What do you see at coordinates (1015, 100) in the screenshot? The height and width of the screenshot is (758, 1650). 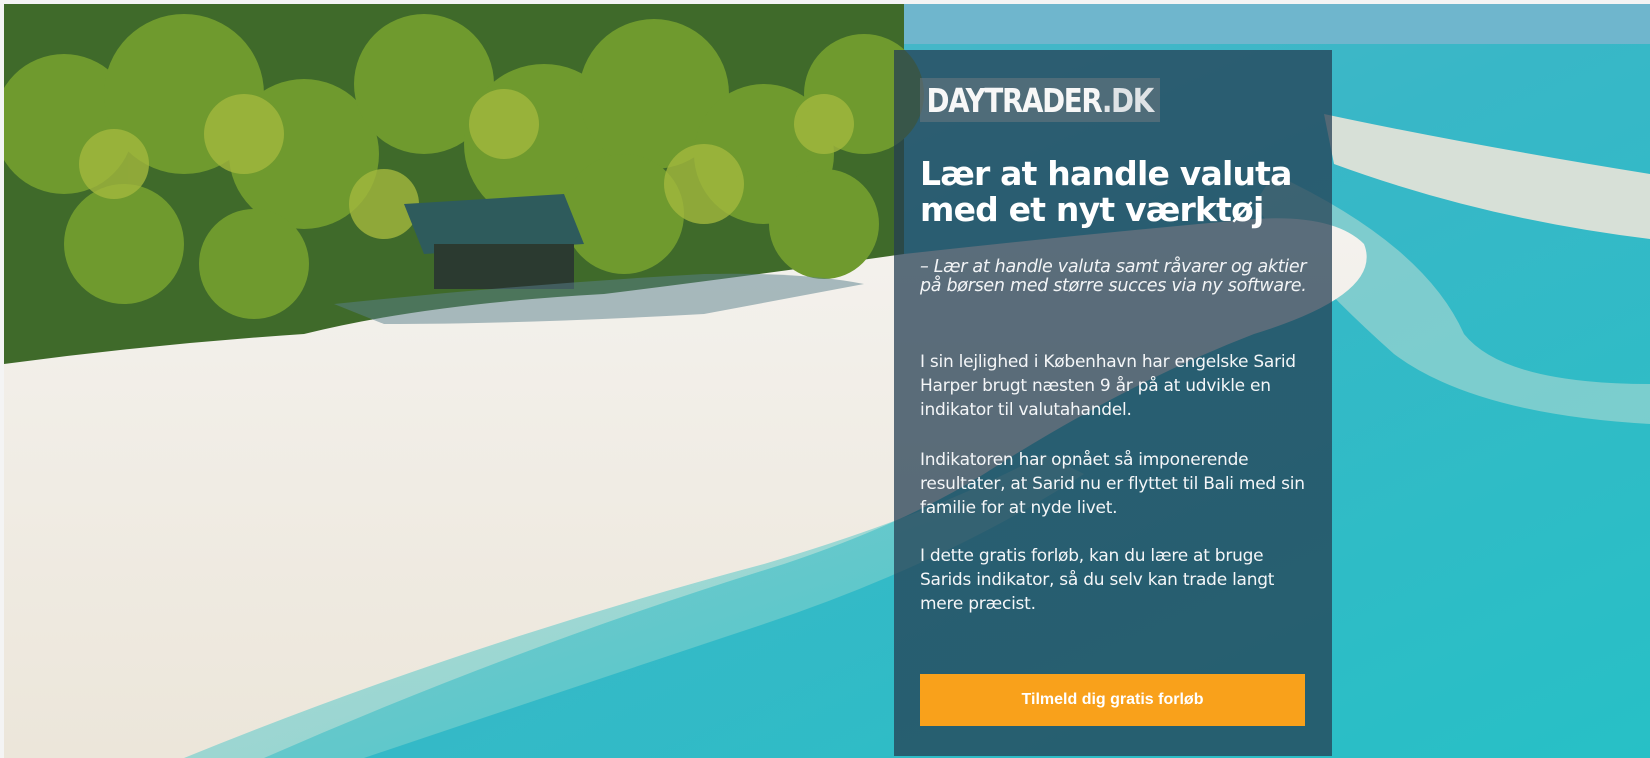 I see `logo-brand: DAYTRADER` at bounding box center [1015, 100].